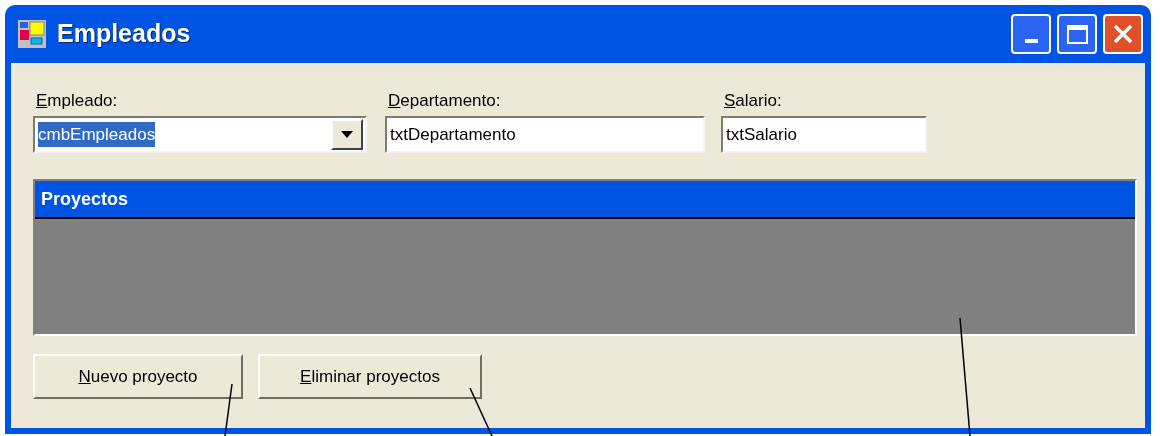 The height and width of the screenshot is (436, 1160). What do you see at coordinates (585, 200) in the screenshot?
I see `grid-caption: Proyectos` at bounding box center [585, 200].